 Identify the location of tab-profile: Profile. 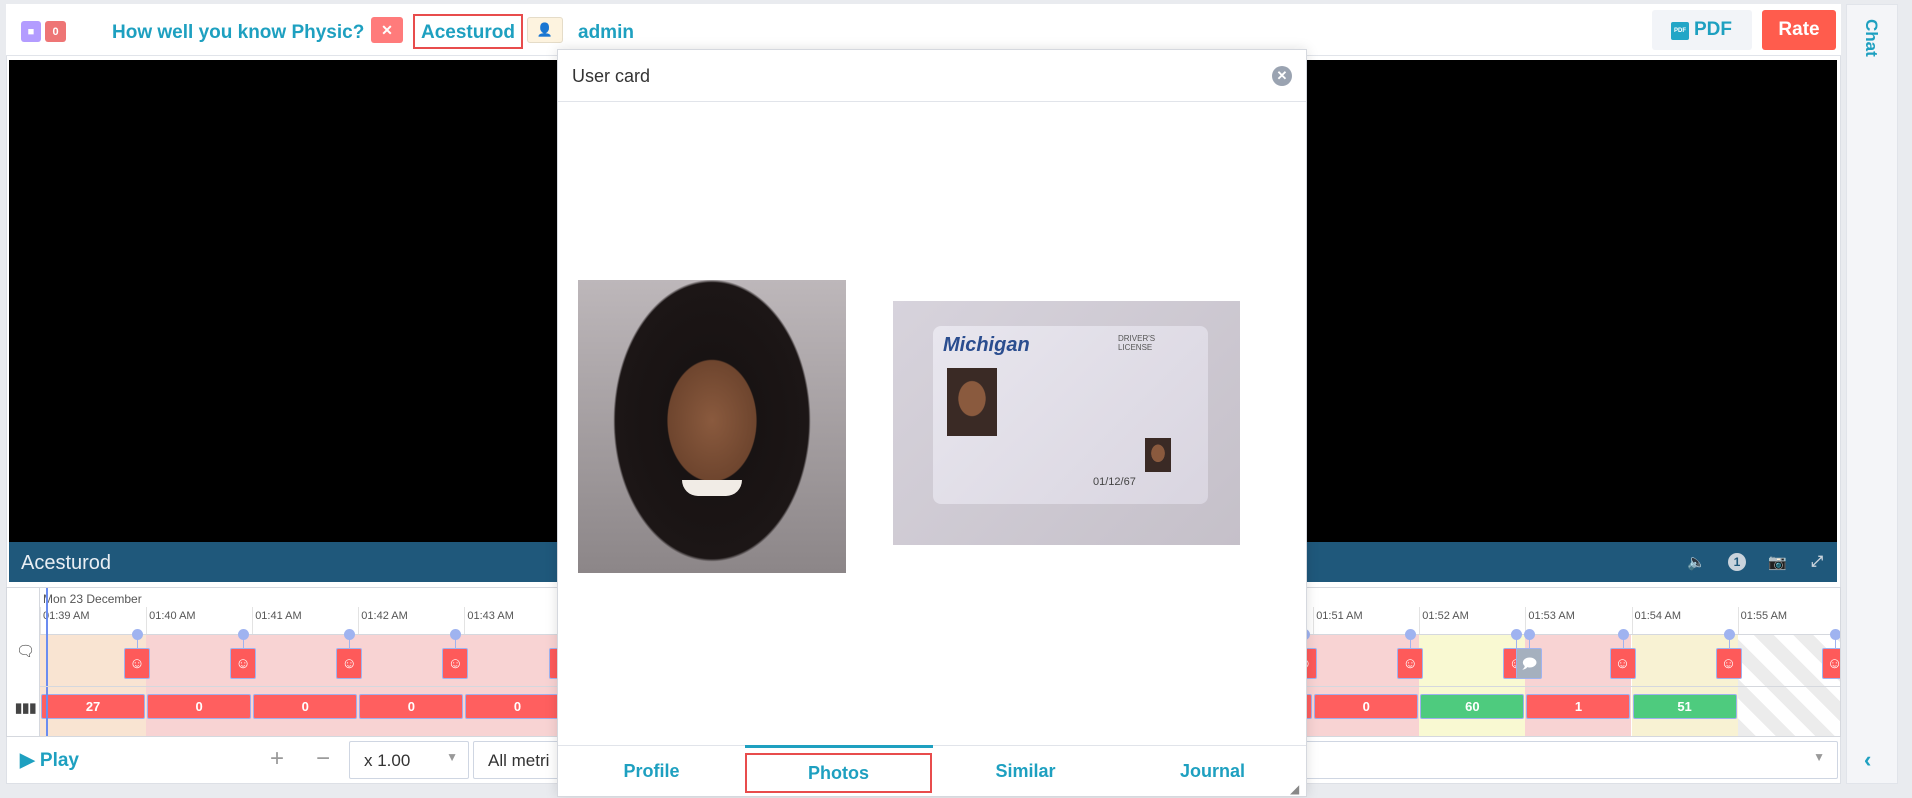
(651, 772).